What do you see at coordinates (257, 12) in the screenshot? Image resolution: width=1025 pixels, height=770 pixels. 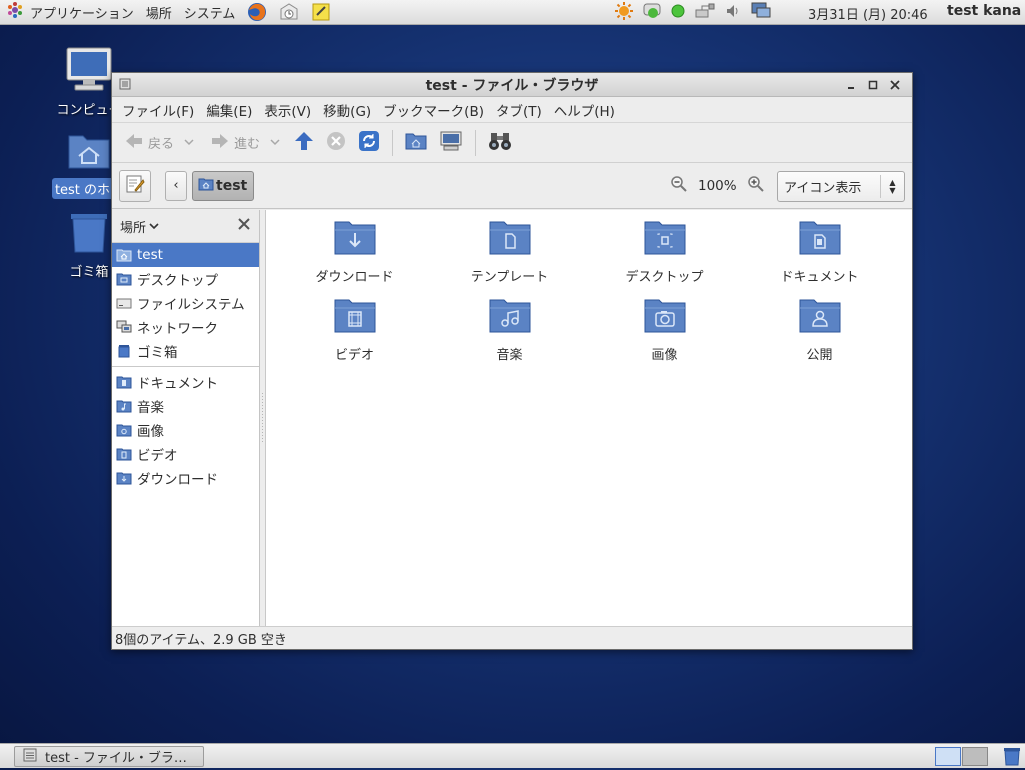 I see `firefox-launcher-icon` at bounding box center [257, 12].